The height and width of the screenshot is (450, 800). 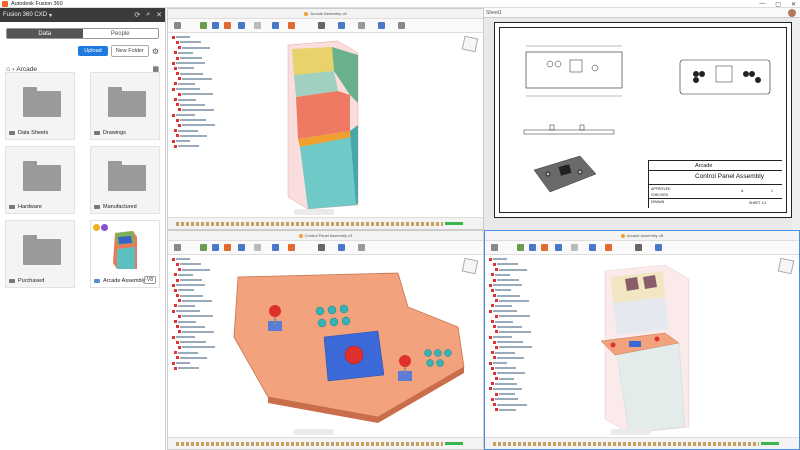 What do you see at coordinates (125, 180) in the screenshot?
I see `folder-card: Manufactured` at bounding box center [125, 180].